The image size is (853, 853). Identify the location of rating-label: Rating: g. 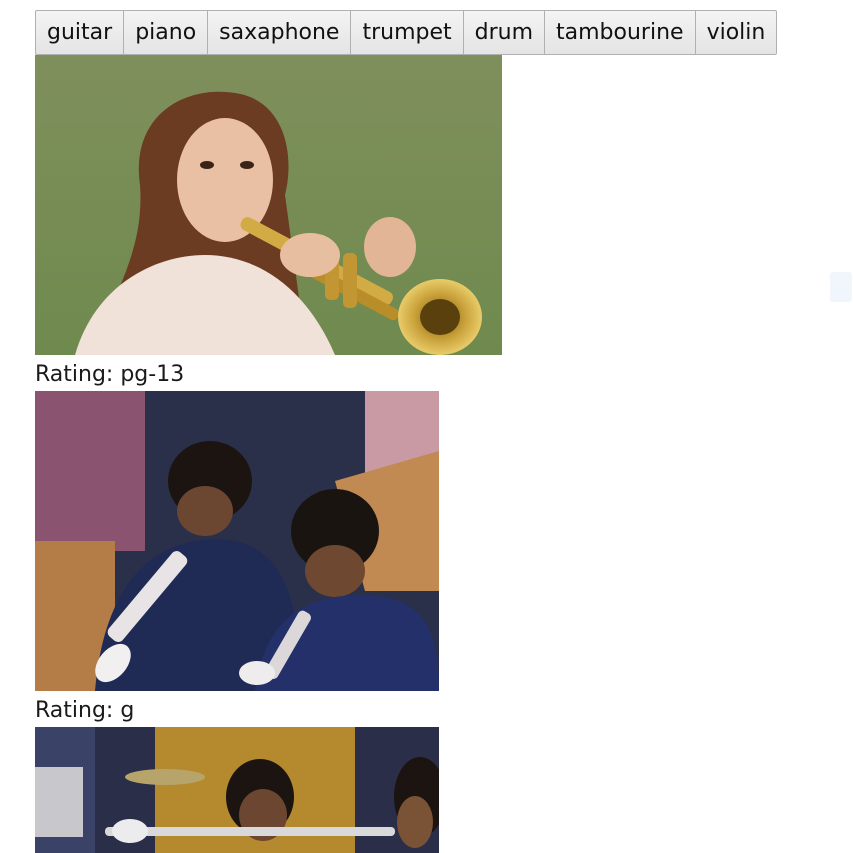
(85, 710).